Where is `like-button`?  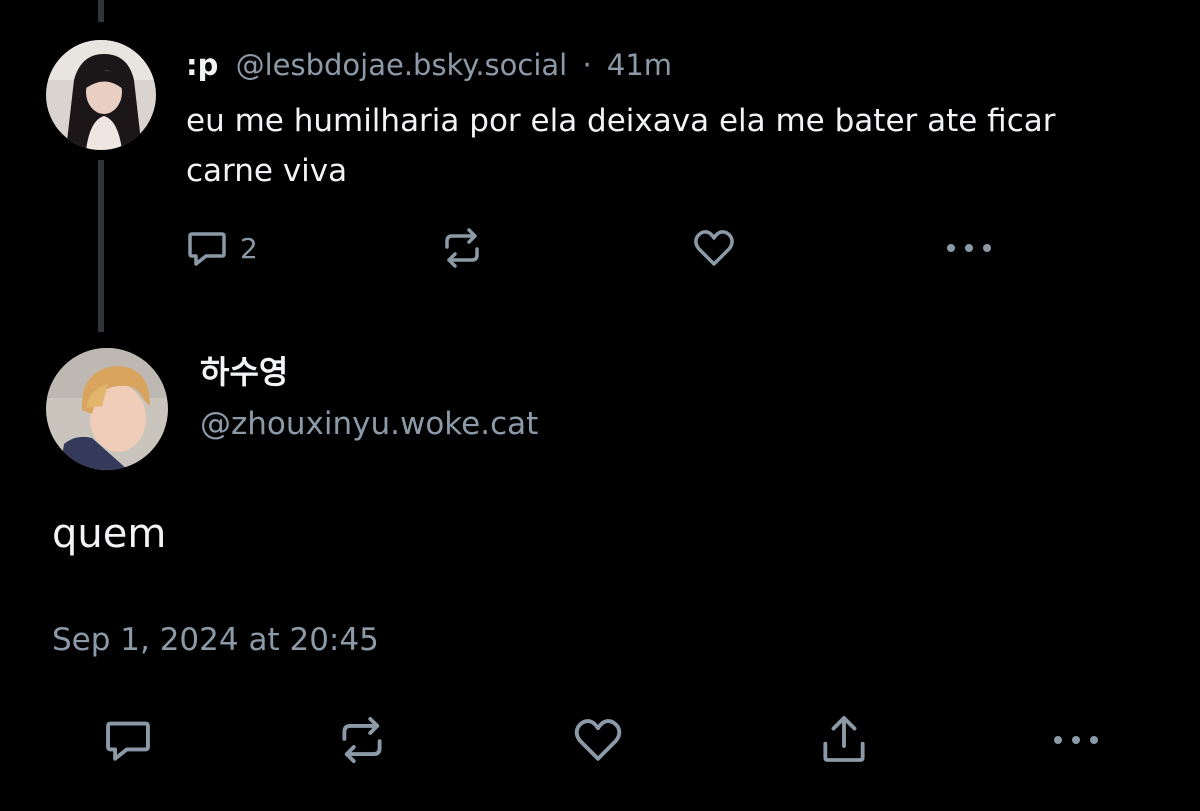 like-button is located at coordinates (598, 740).